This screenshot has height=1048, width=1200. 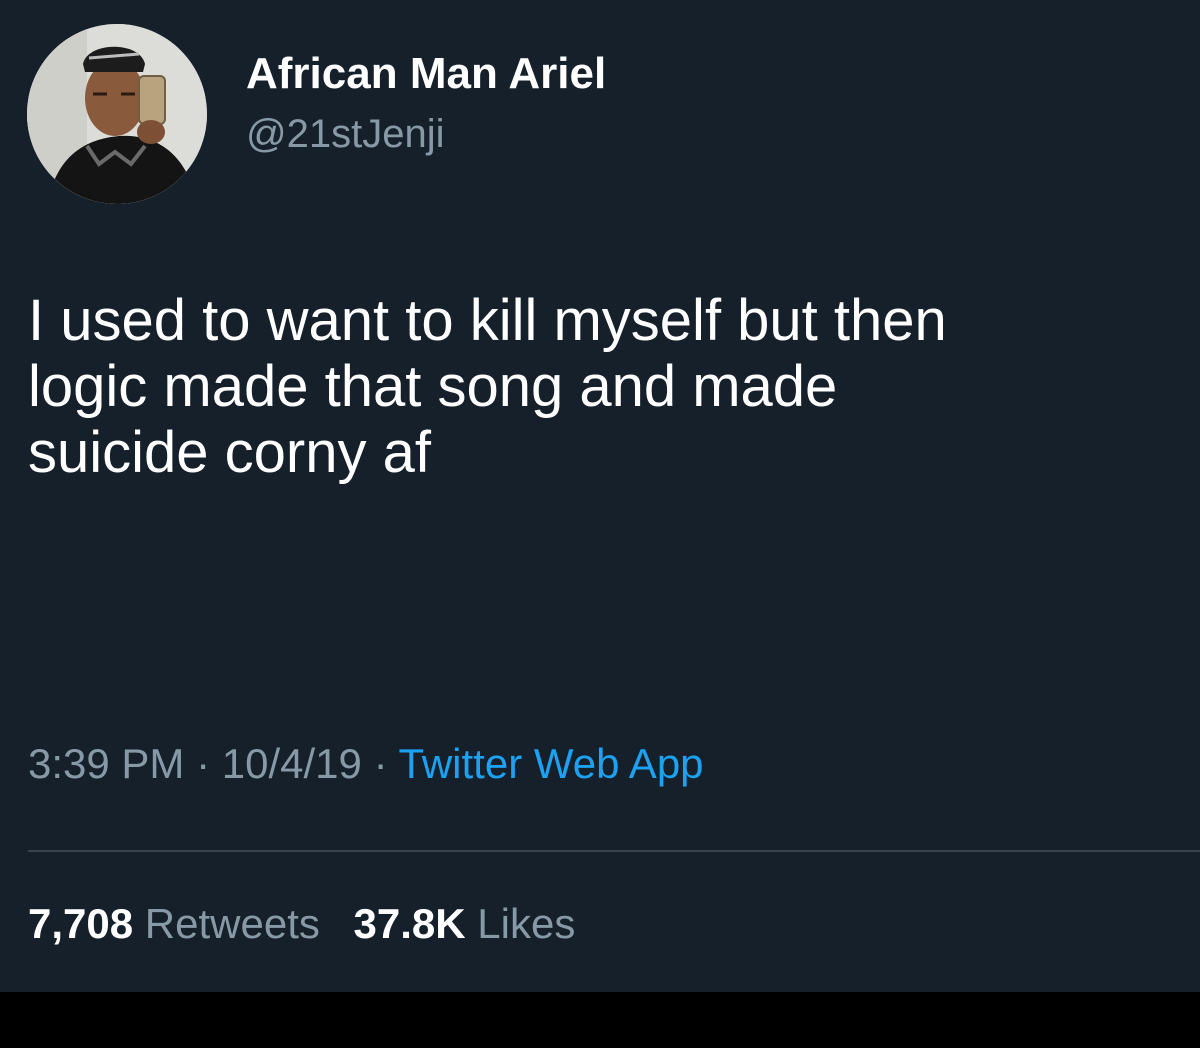 I want to click on user-handle: @21stJenji, so click(x=345, y=134).